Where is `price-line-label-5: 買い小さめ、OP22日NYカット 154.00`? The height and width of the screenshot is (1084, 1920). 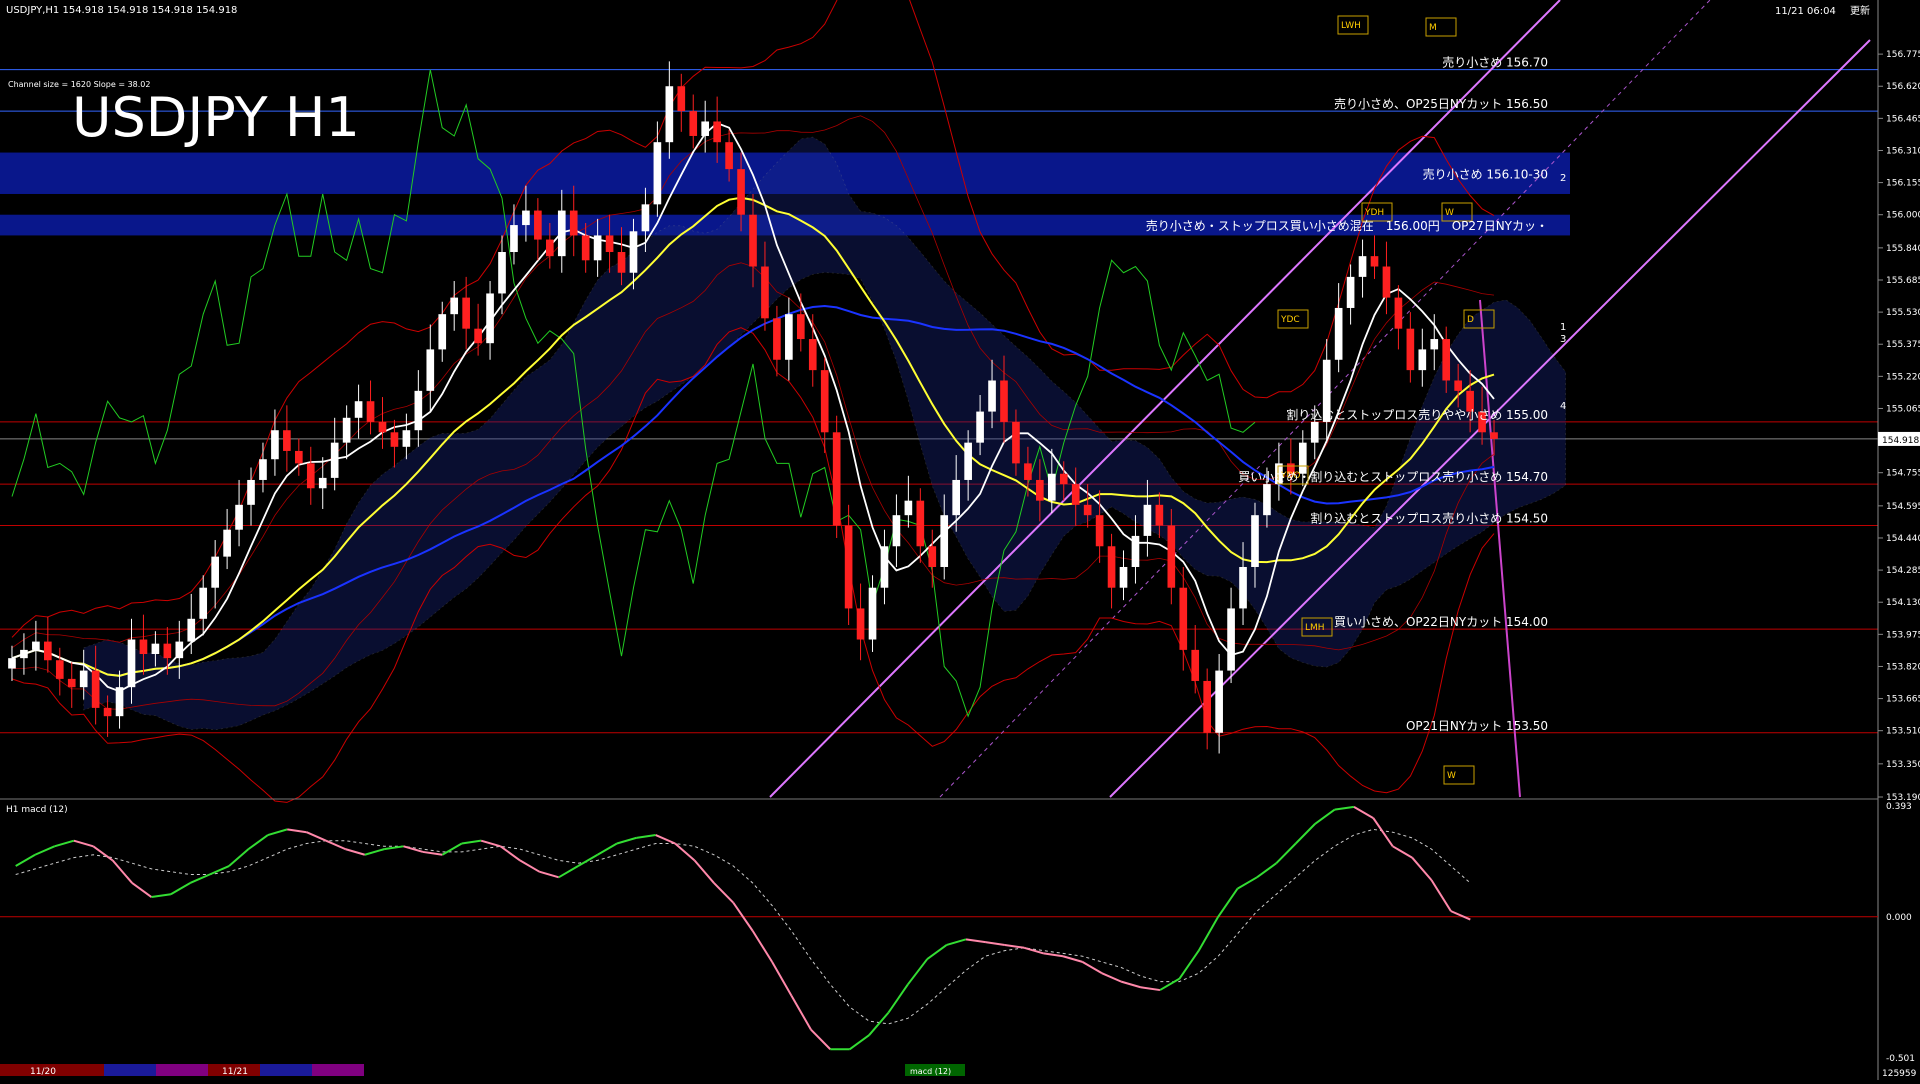
price-line-label-5: 買い小さめ、OP22日NYカット 154.00 is located at coordinates (1441, 622).